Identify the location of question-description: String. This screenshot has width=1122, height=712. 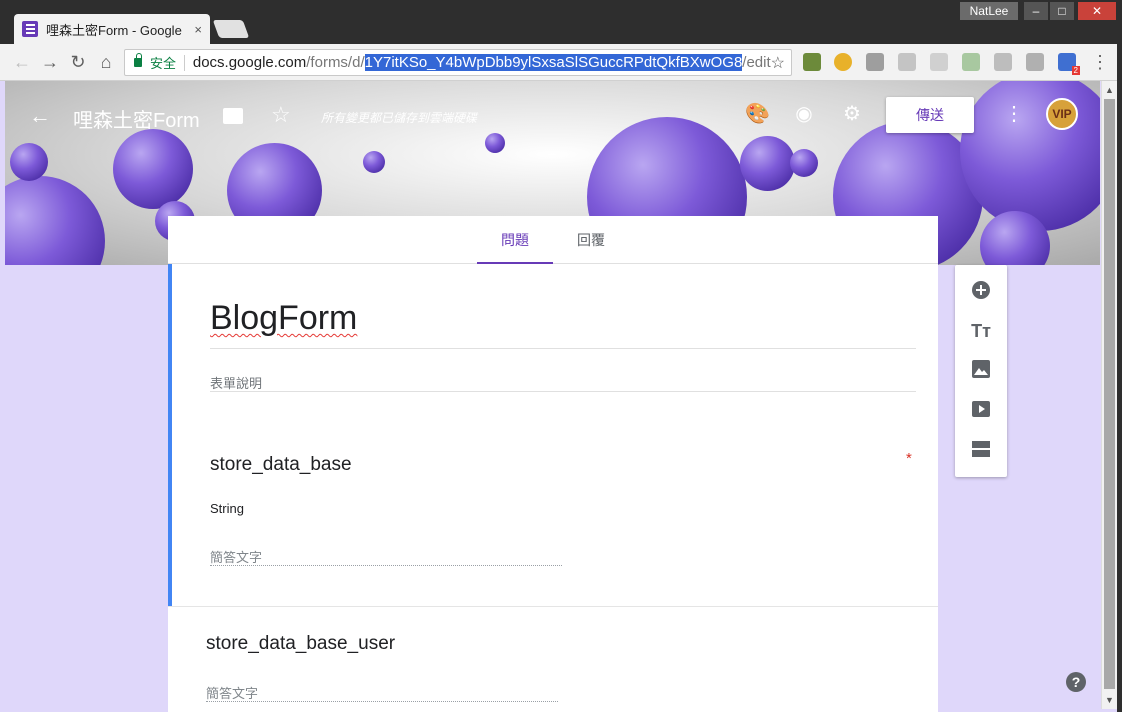
(227, 508).